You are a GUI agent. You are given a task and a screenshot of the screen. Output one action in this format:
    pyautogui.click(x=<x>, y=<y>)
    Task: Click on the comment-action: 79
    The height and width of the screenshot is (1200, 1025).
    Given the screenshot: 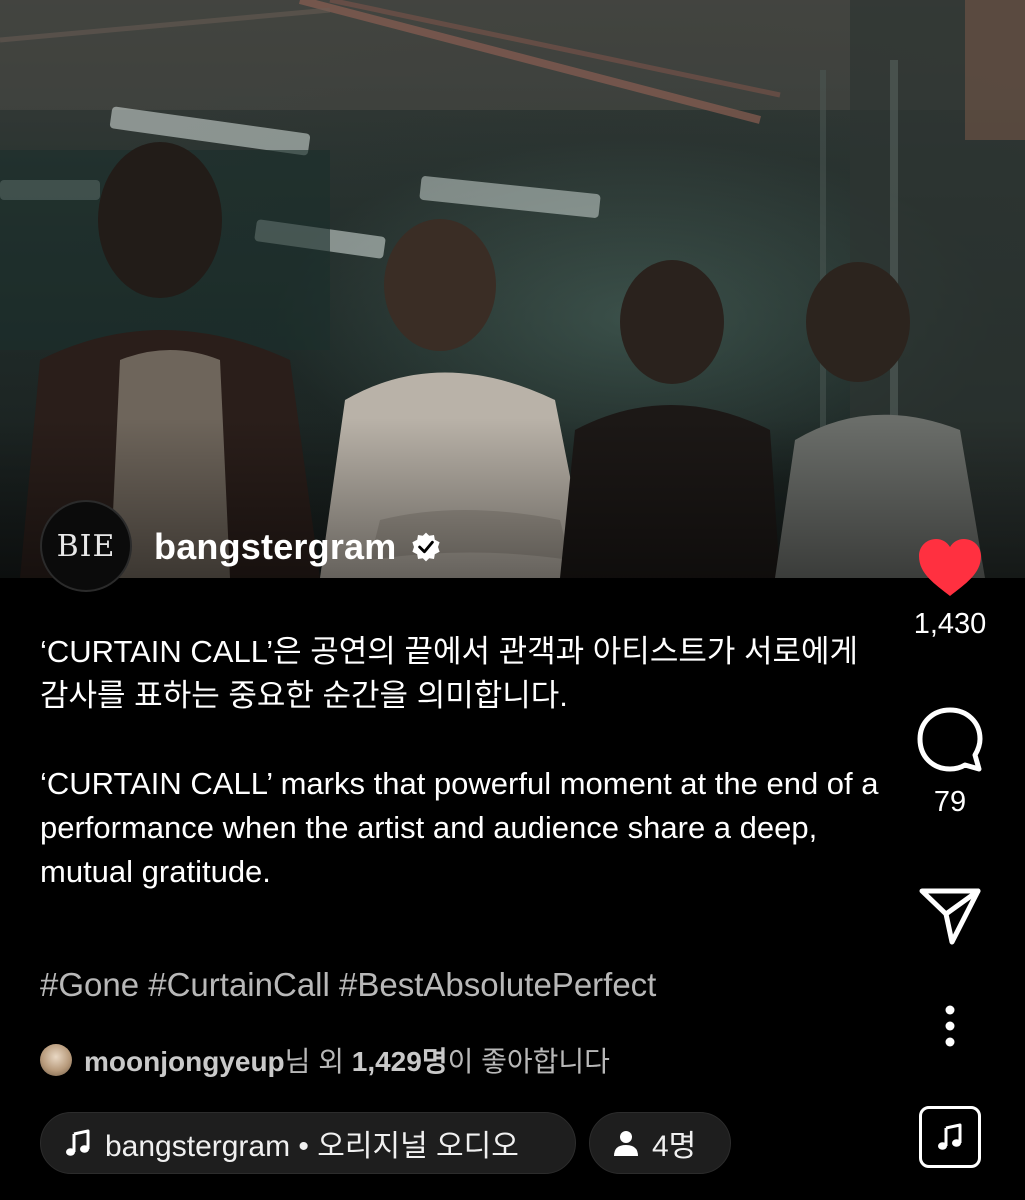 What is the action you would take?
    pyautogui.click(x=950, y=762)
    